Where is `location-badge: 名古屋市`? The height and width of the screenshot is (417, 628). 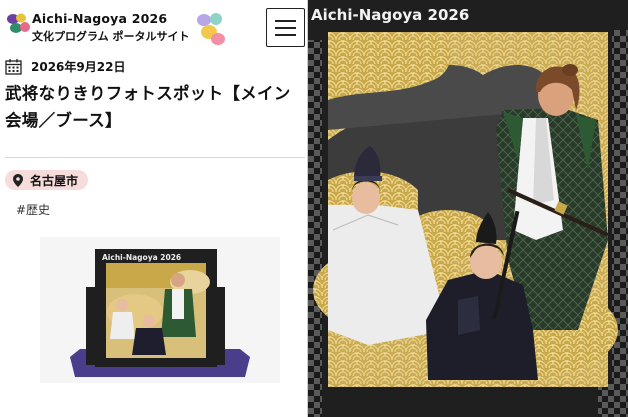 location-badge: 名古屋市 is located at coordinates (47, 180).